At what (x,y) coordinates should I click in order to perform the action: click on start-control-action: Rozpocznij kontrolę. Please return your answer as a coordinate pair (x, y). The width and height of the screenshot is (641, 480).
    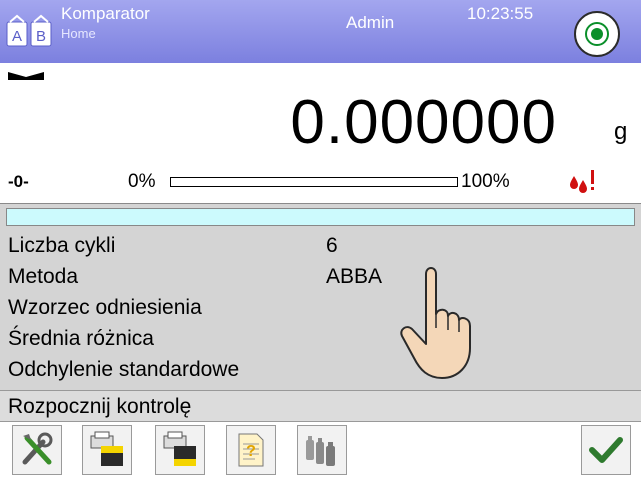
    Looking at the image, I should click on (320, 406).